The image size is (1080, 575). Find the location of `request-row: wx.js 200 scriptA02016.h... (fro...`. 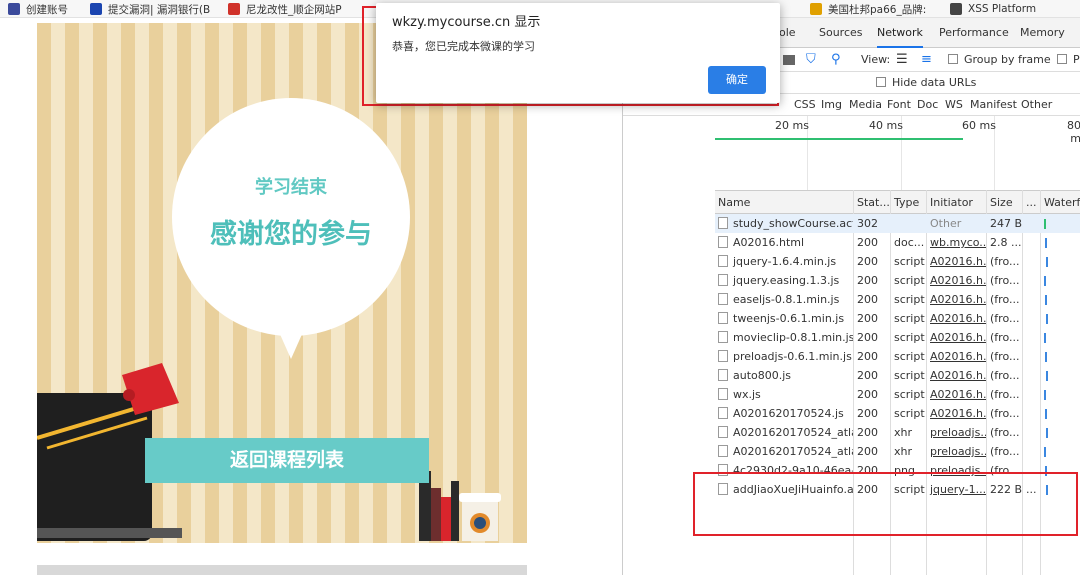

request-row: wx.js 200 scriptA02016.h... (fro... is located at coordinates (897, 394).